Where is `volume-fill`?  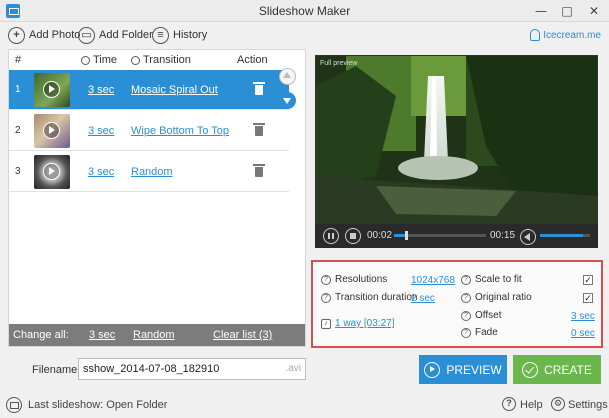 volume-fill is located at coordinates (561, 235).